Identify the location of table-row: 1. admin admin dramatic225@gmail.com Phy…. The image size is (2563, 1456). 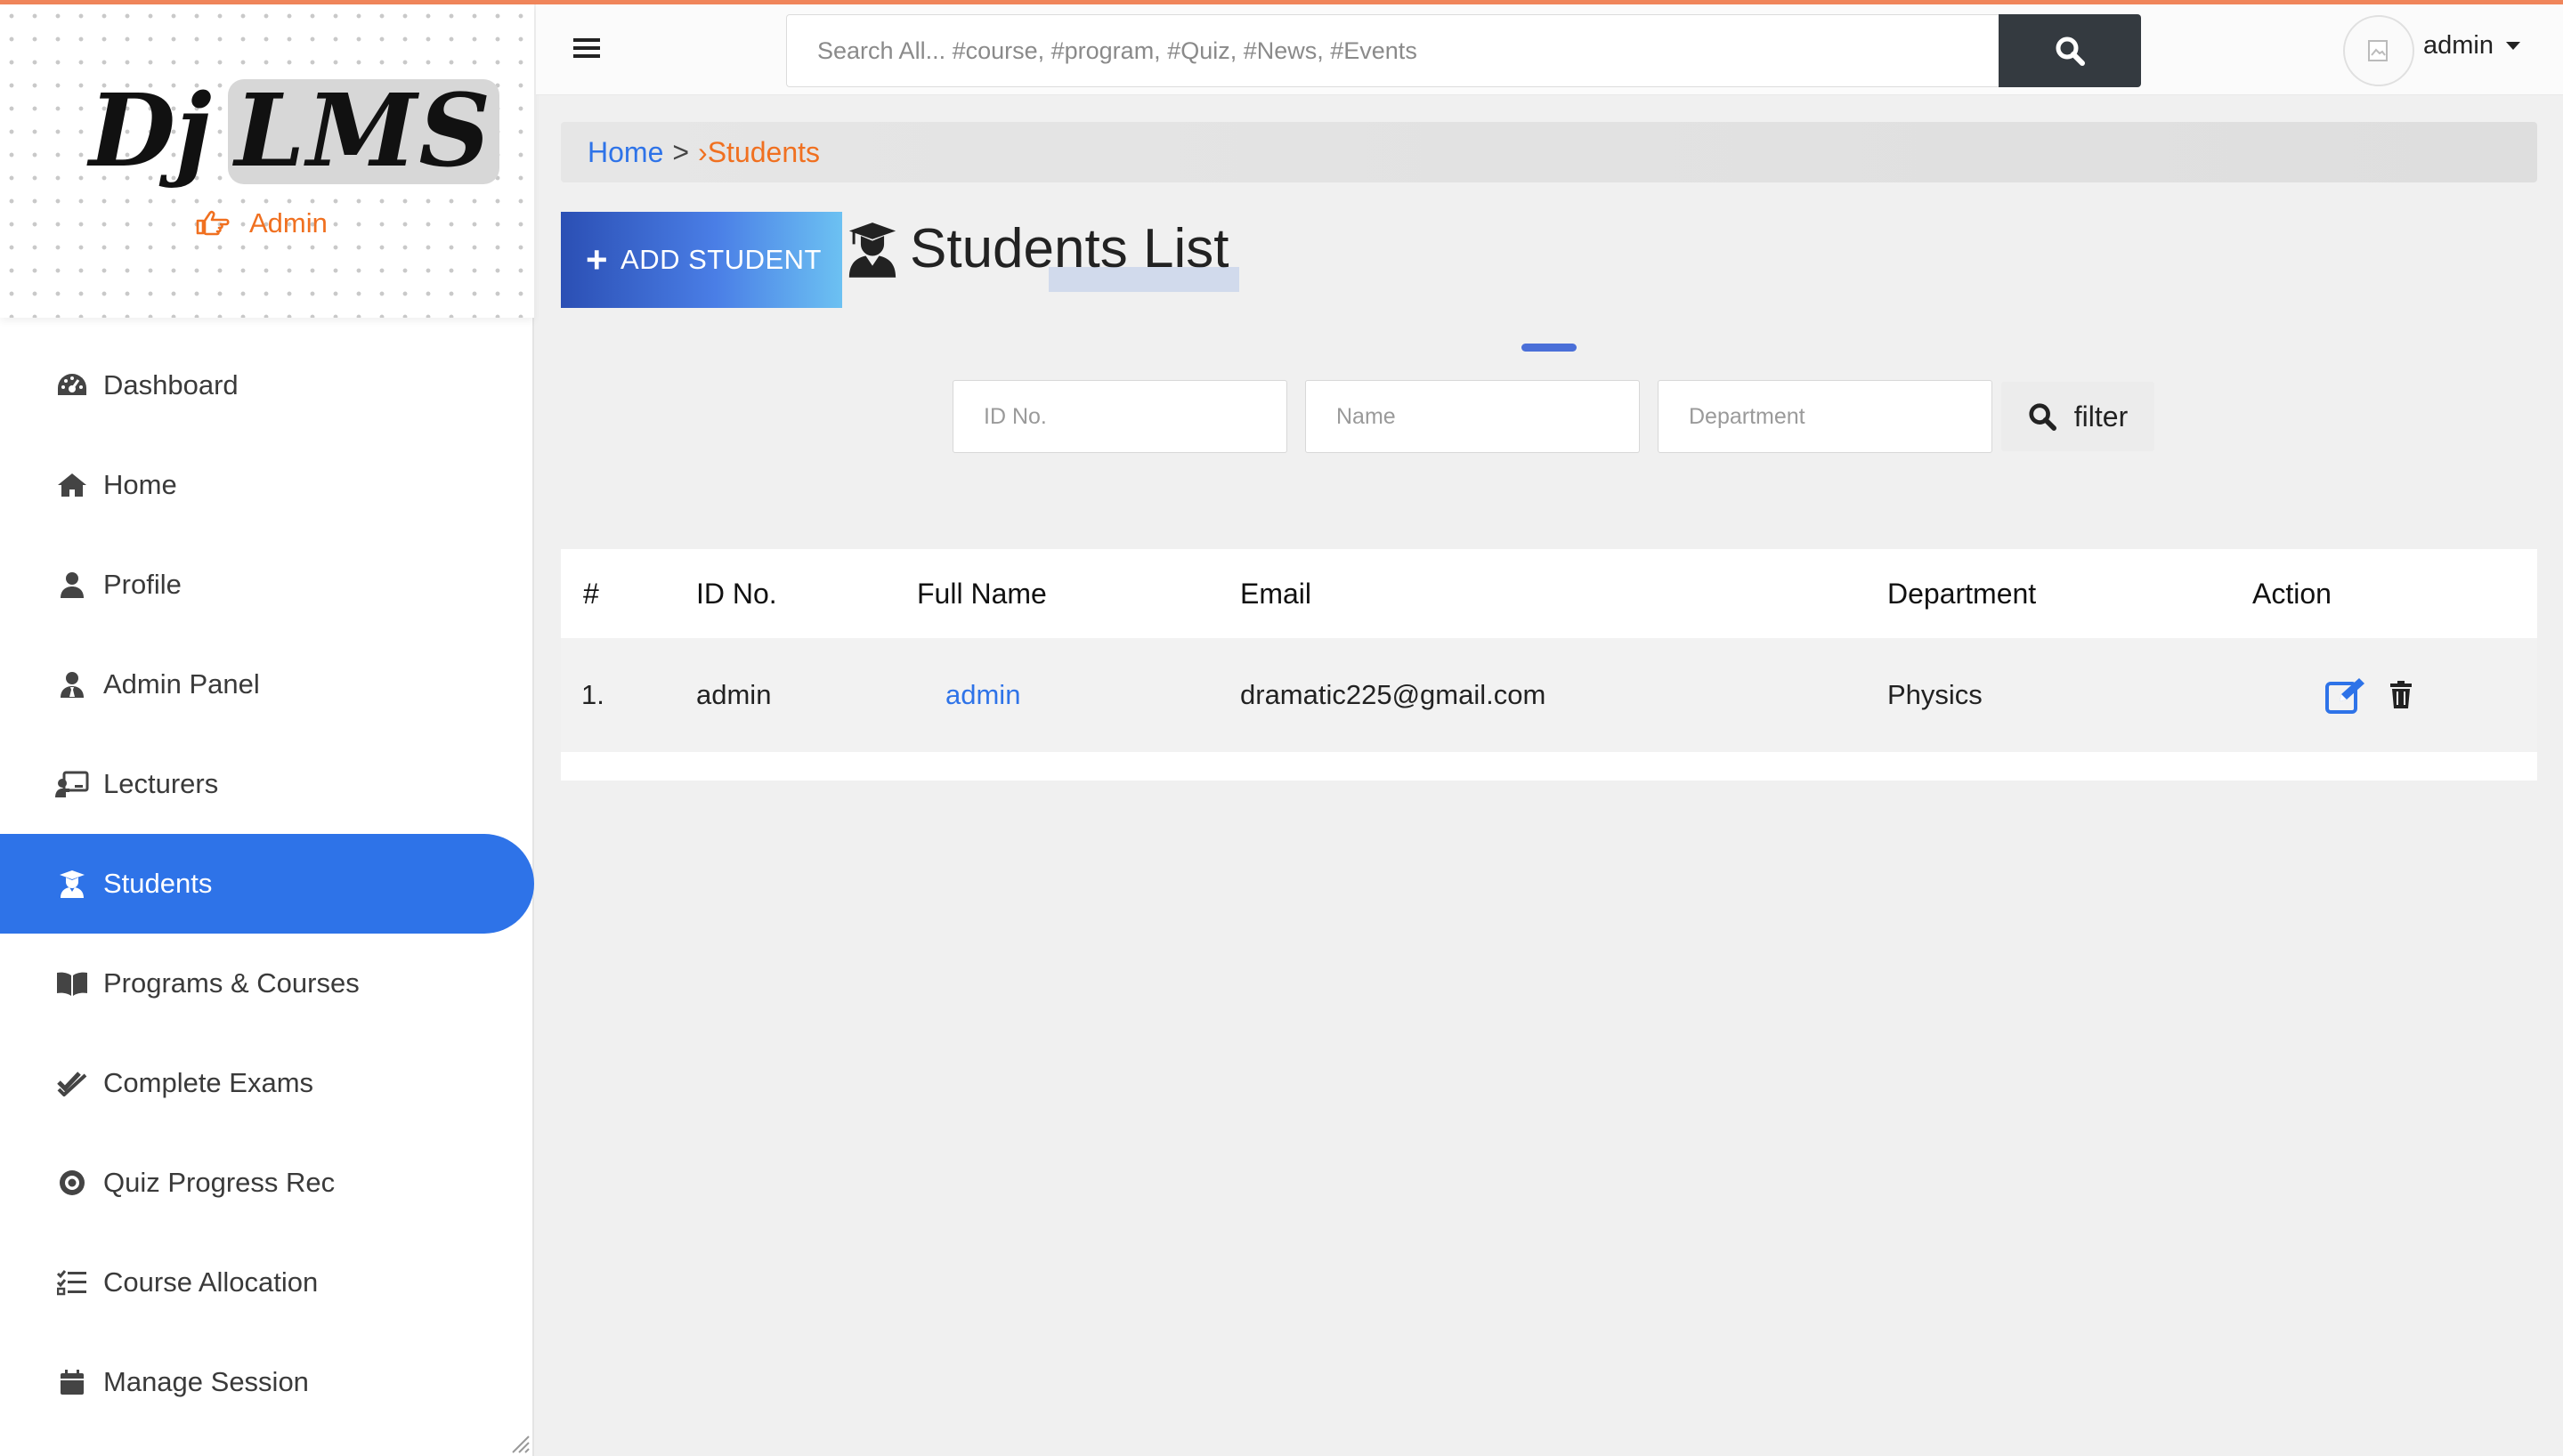
(1549, 695).